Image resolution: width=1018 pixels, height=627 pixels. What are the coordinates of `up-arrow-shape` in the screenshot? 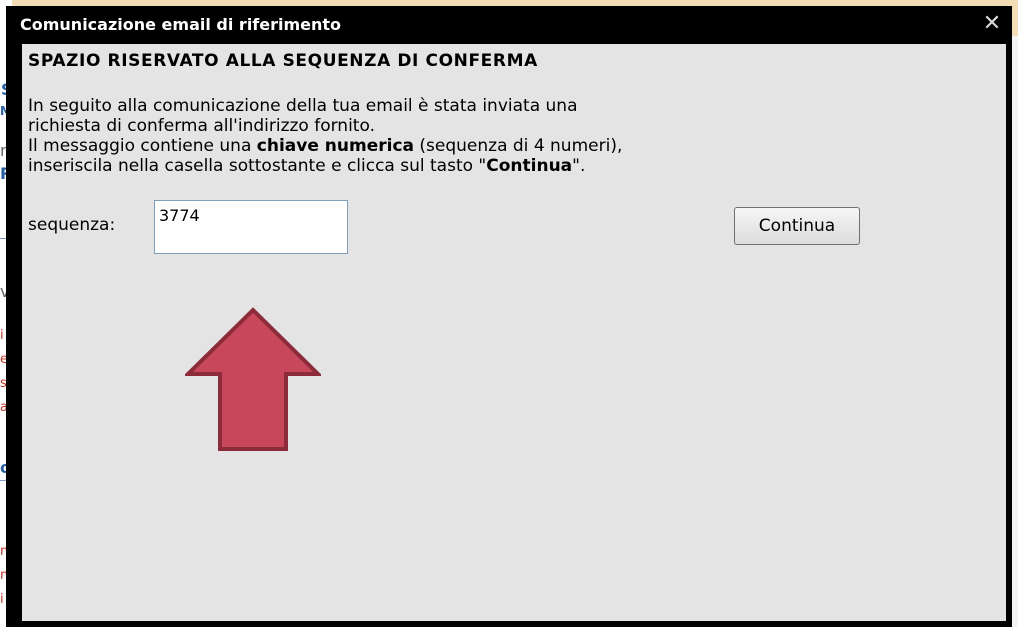 It's located at (253, 379).